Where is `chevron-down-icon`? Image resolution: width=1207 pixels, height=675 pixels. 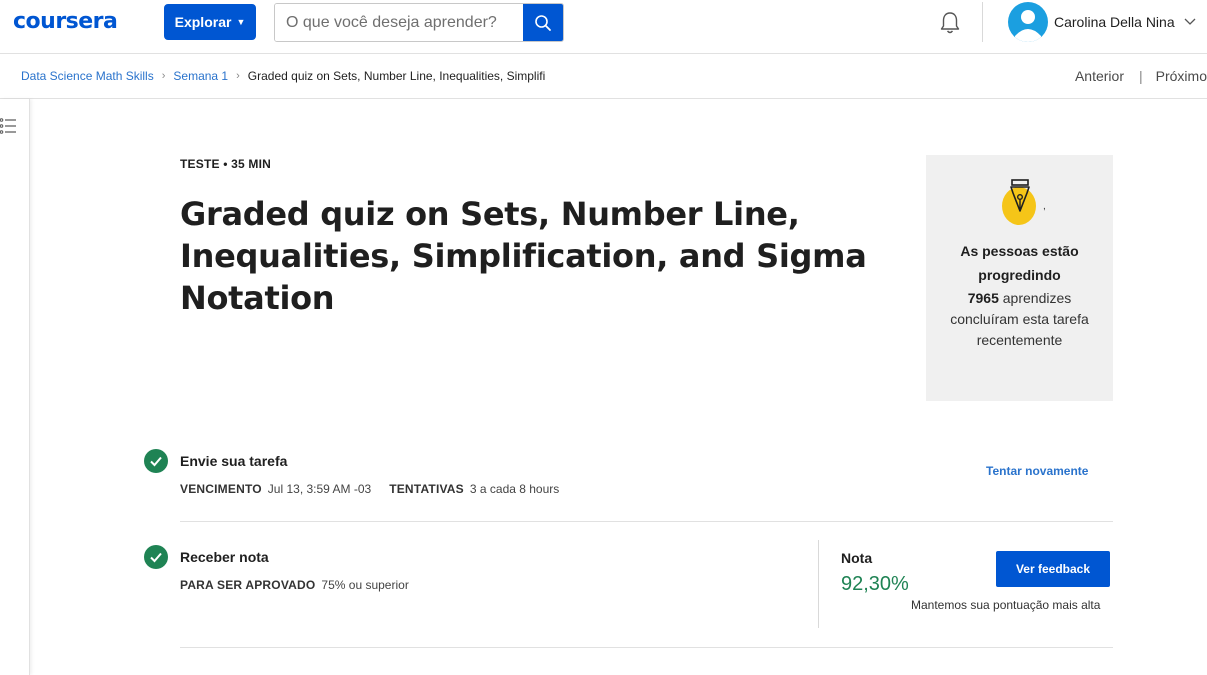
chevron-down-icon is located at coordinates (1190, 21).